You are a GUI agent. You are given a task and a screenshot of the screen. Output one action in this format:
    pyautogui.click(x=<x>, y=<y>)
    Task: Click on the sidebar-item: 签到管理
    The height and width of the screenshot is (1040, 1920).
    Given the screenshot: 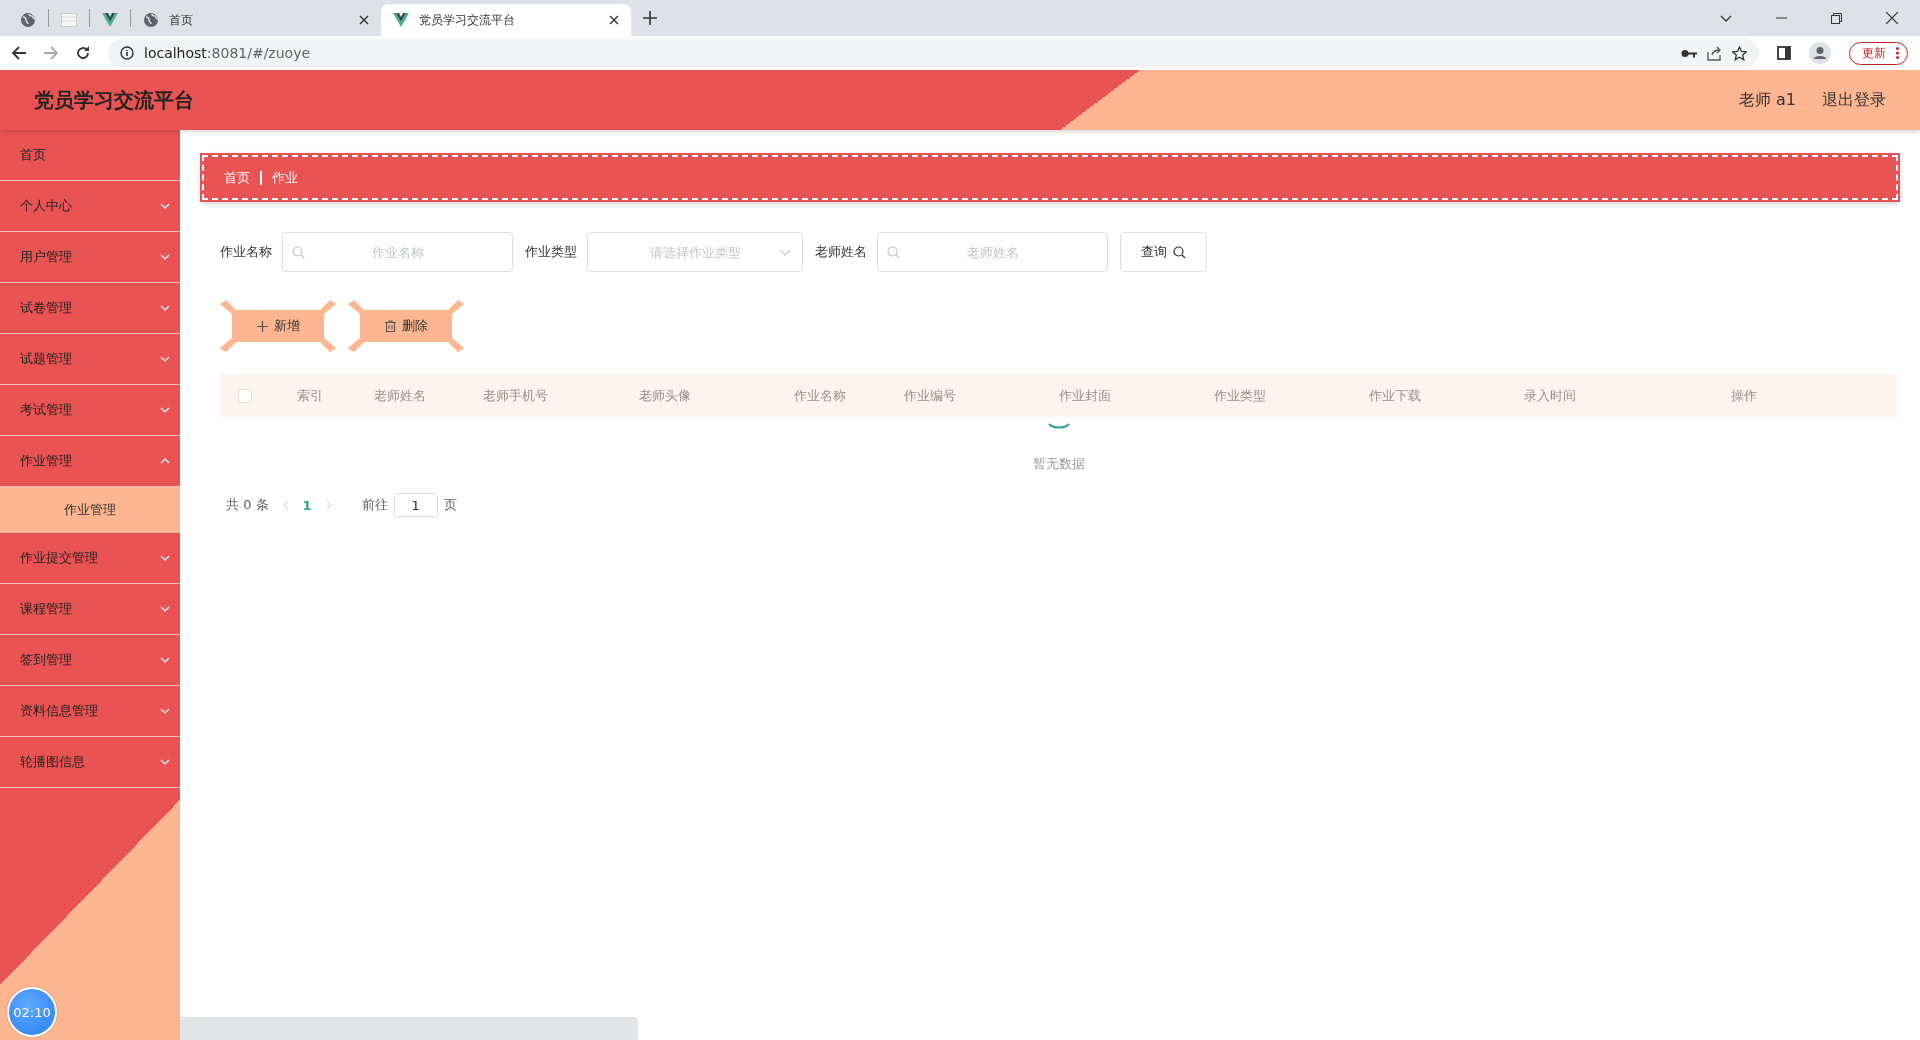 What is the action you would take?
    pyautogui.click(x=90, y=660)
    